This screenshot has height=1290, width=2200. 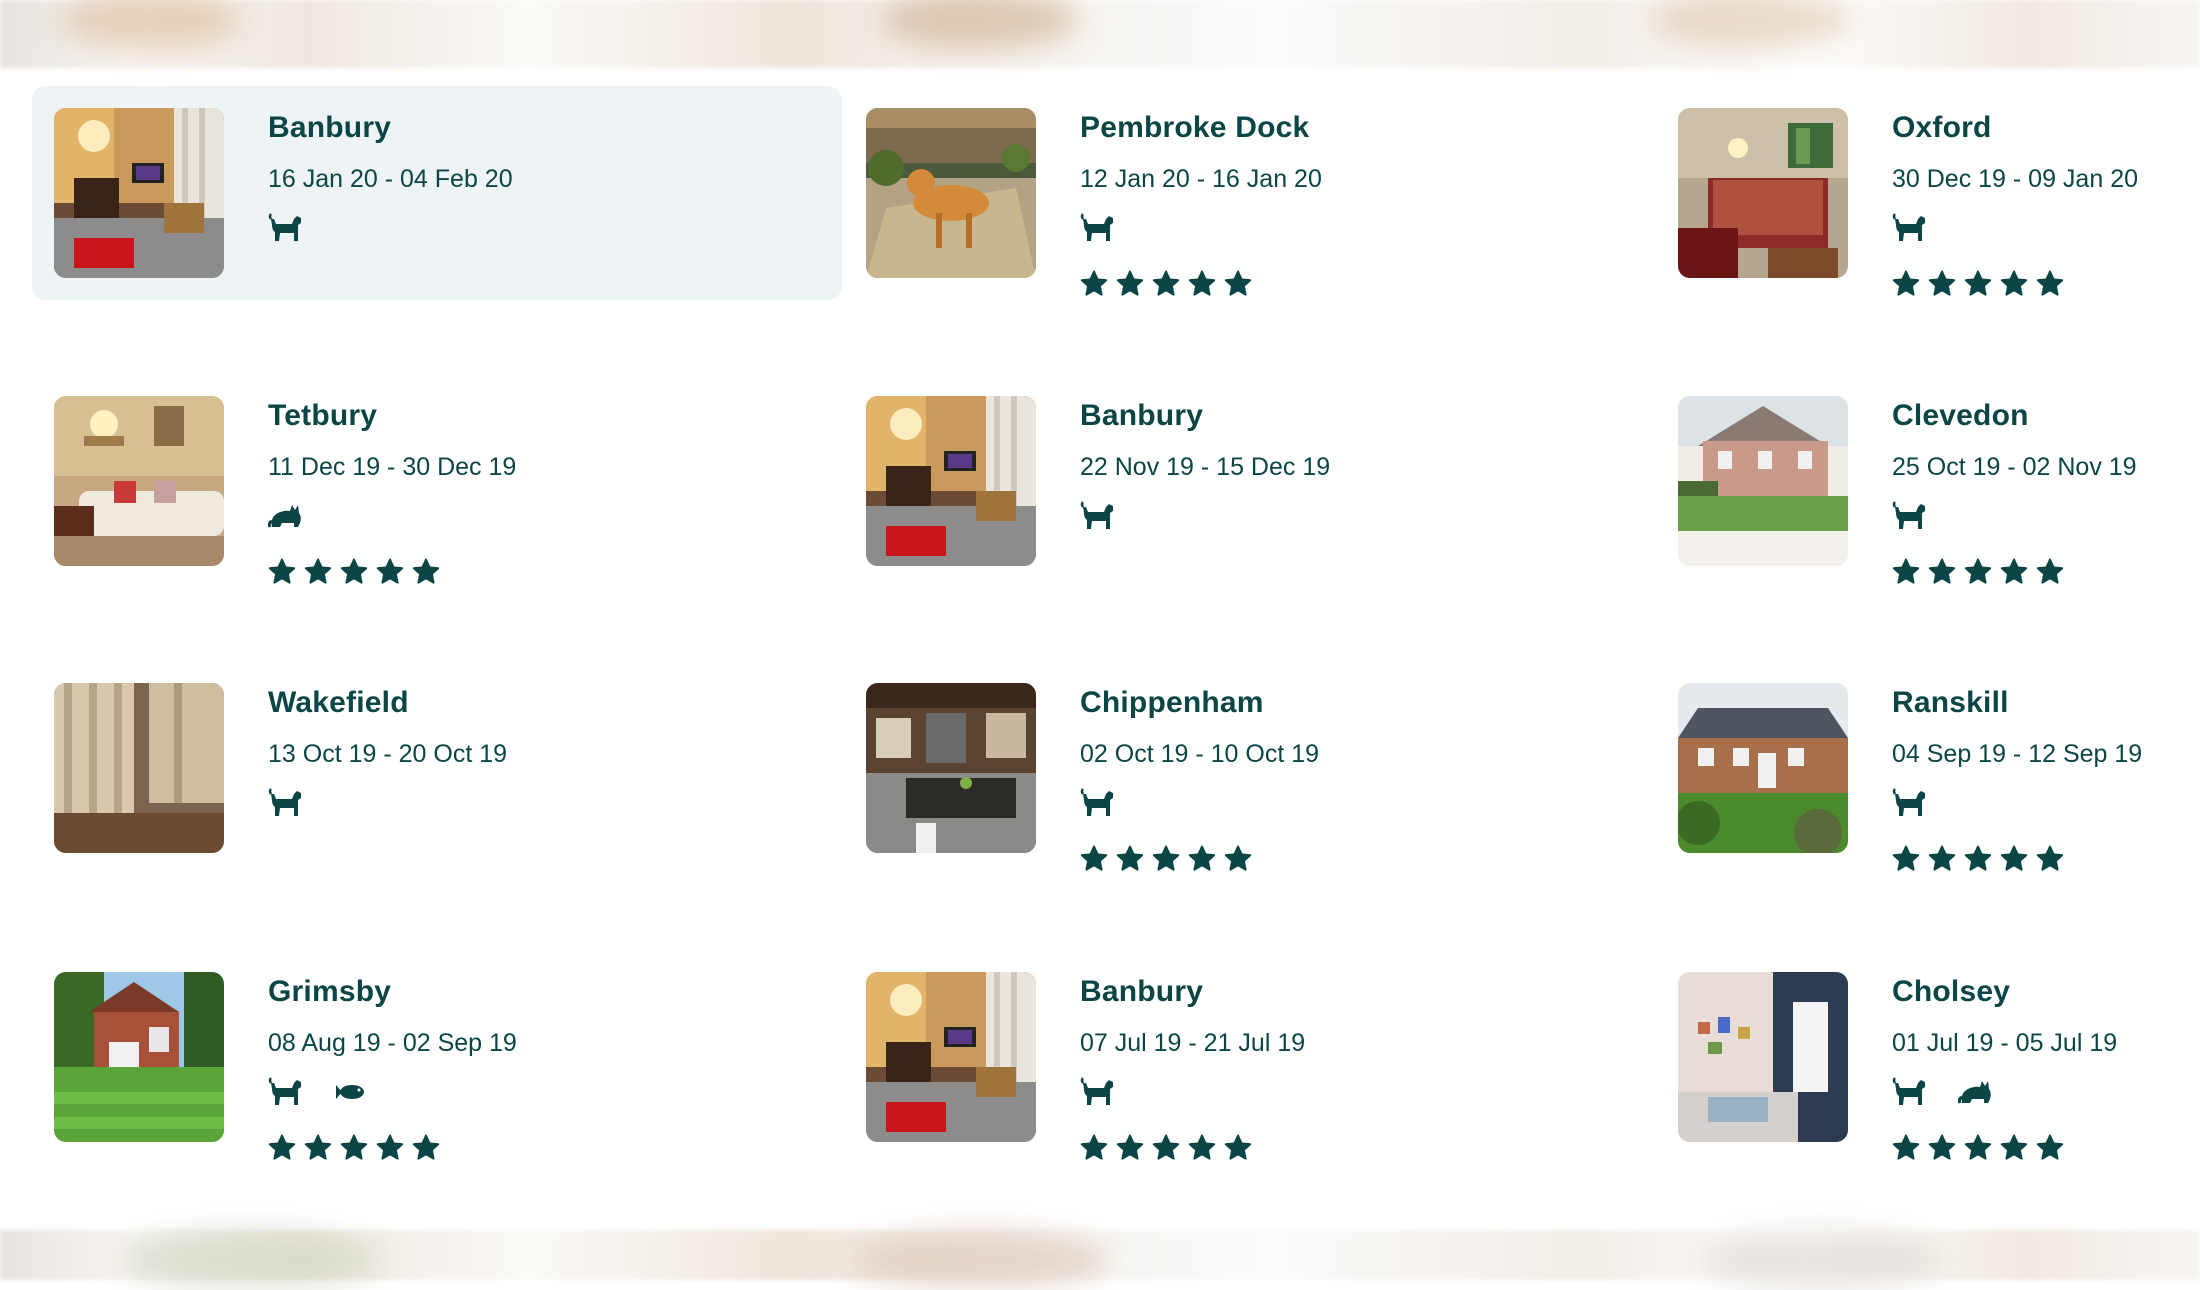 What do you see at coordinates (1960, 415) in the screenshot?
I see `stay-city: Clevedon` at bounding box center [1960, 415].